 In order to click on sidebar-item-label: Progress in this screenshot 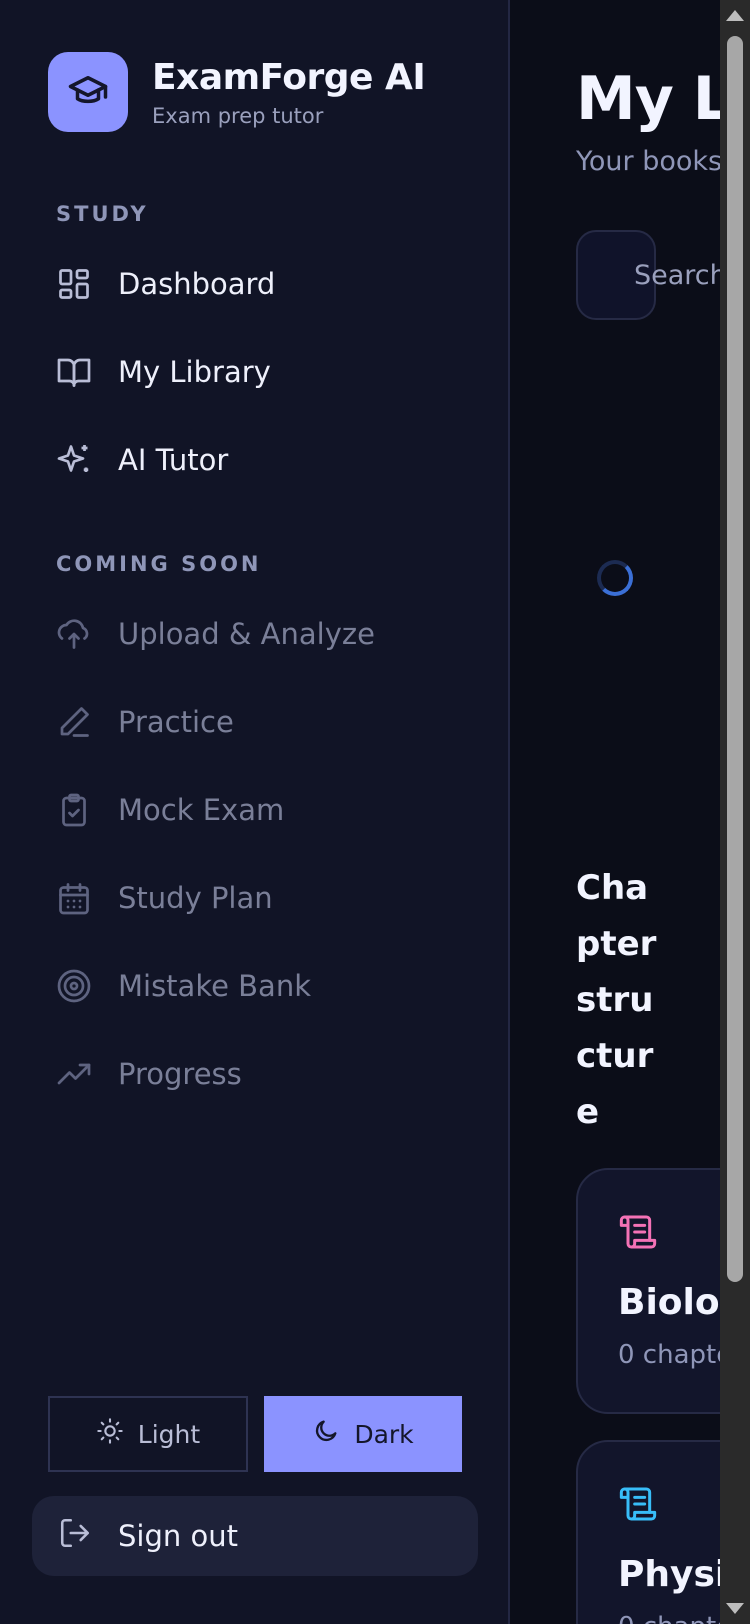, I will do `click(180, 1074)`.